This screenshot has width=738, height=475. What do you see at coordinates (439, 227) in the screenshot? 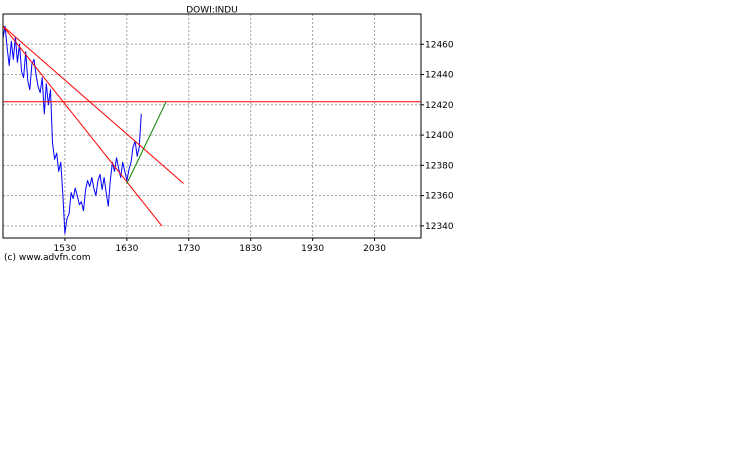
I see `y-tick-label: 12340` at bounding box center [439, 227].